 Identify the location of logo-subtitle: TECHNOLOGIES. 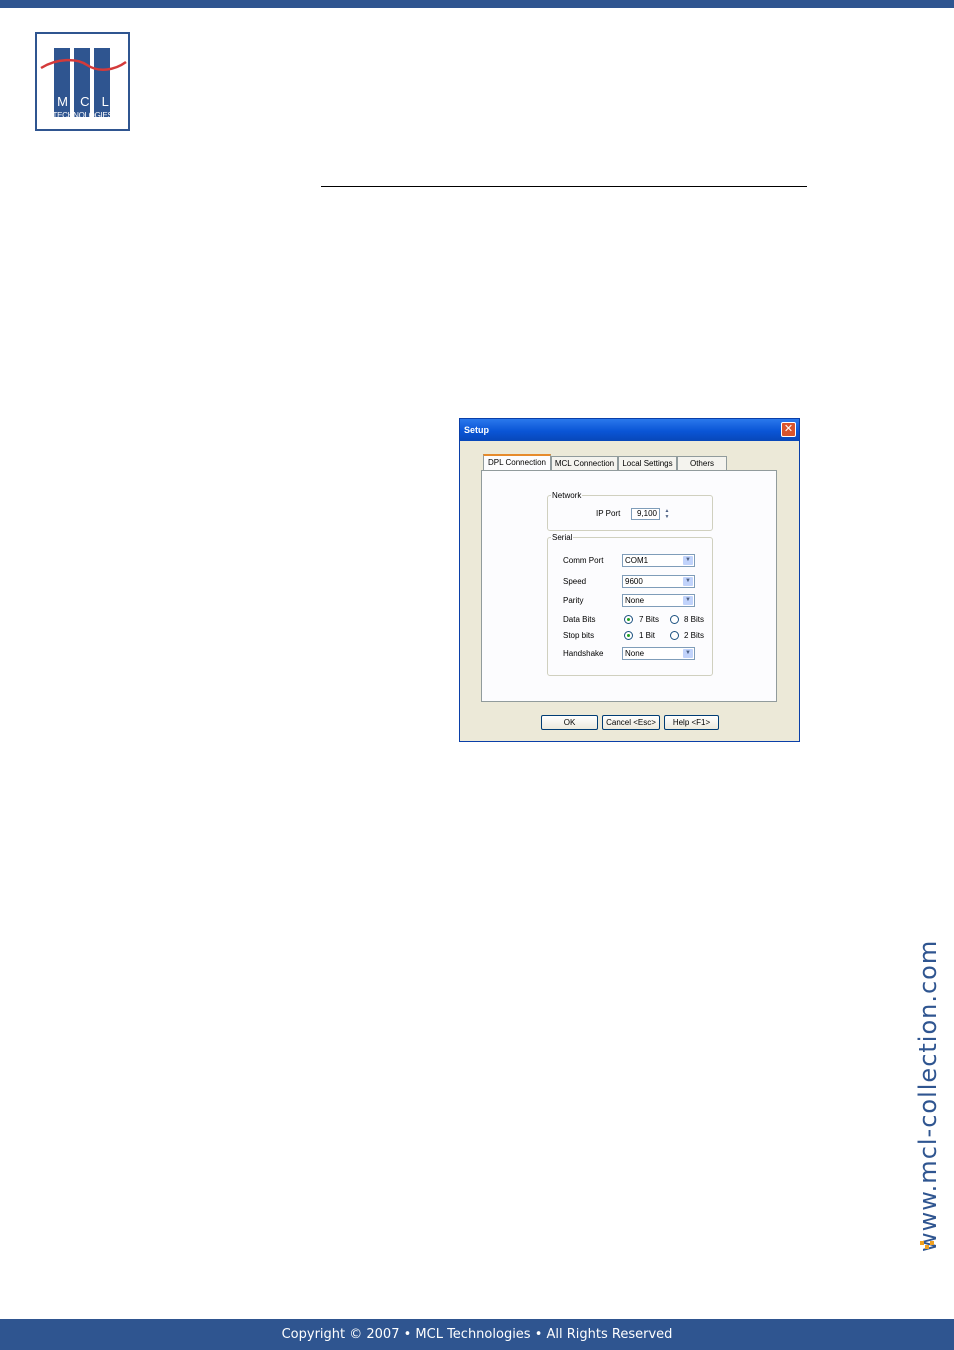
(82, 115).